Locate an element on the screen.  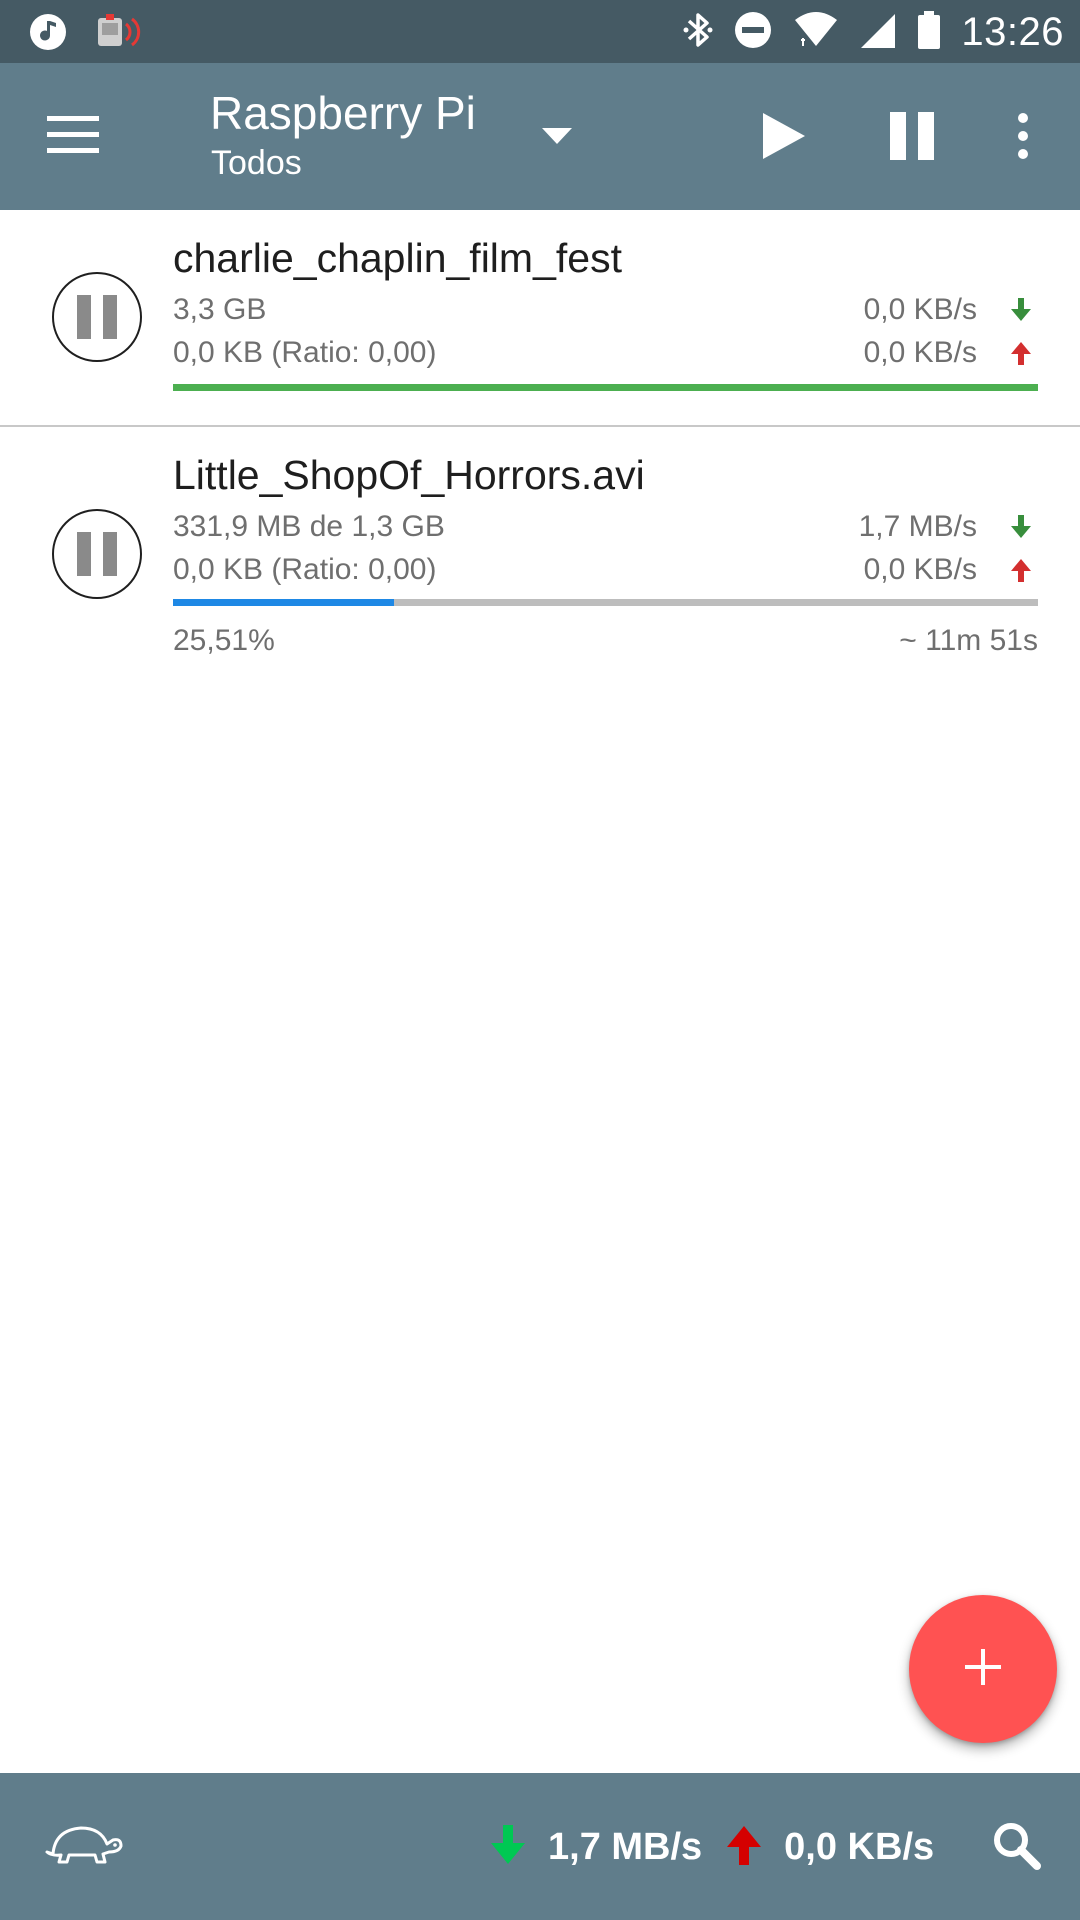
add-torrent-button is located at coordinates (983, 1669).